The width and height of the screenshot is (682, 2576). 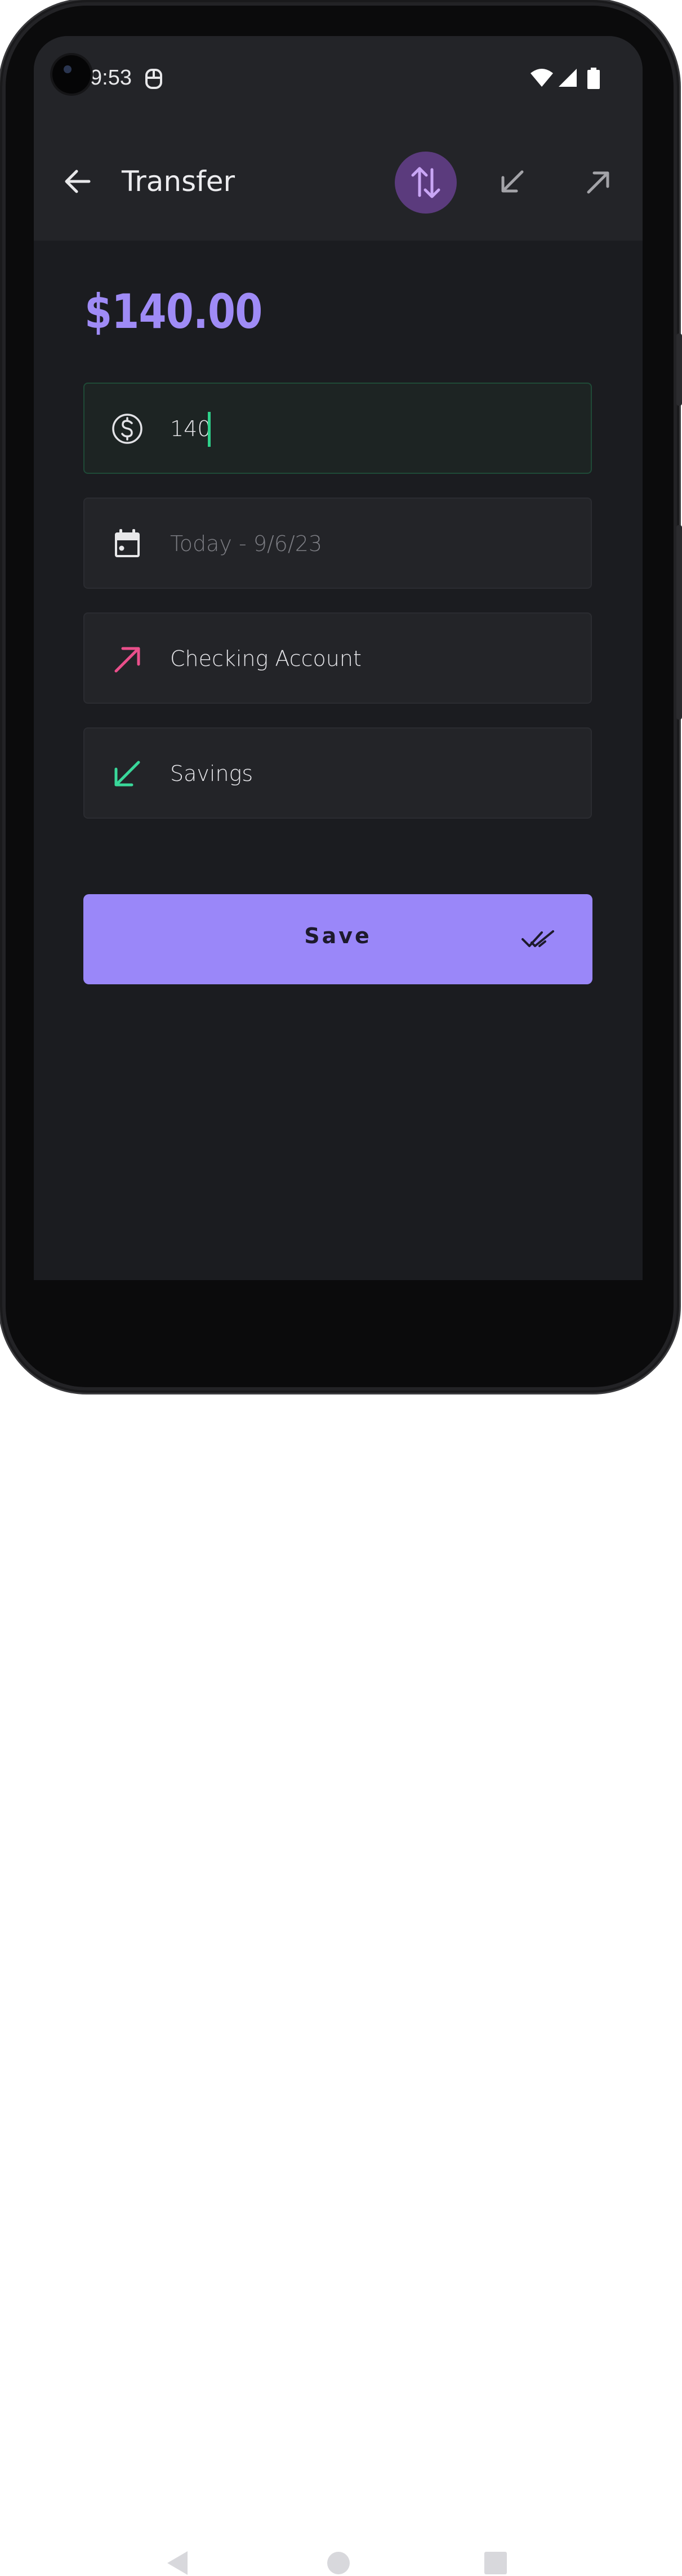 What do you see at coordinates (266, 659) in the screenshot?
I see `from-account-label: Checking Account` at bounding box center [266, 659].